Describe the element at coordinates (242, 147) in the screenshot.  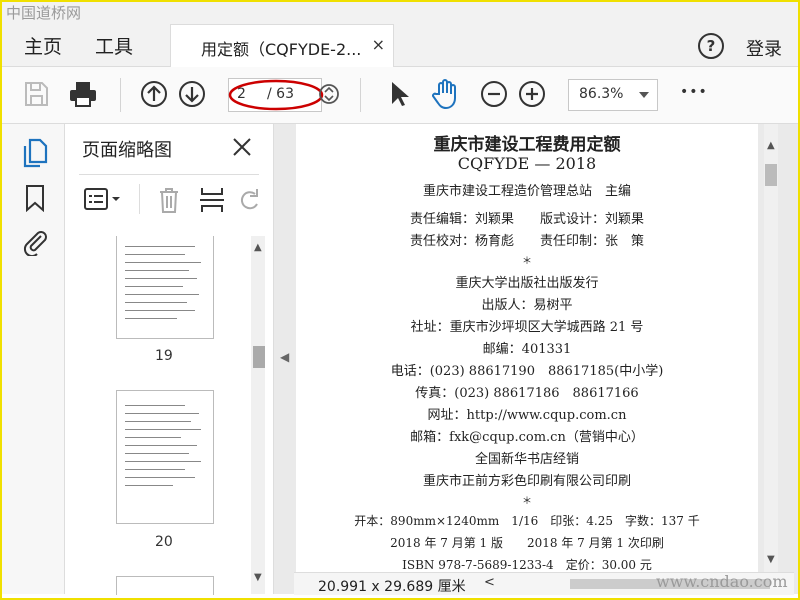
I see `close-icon` at that location.